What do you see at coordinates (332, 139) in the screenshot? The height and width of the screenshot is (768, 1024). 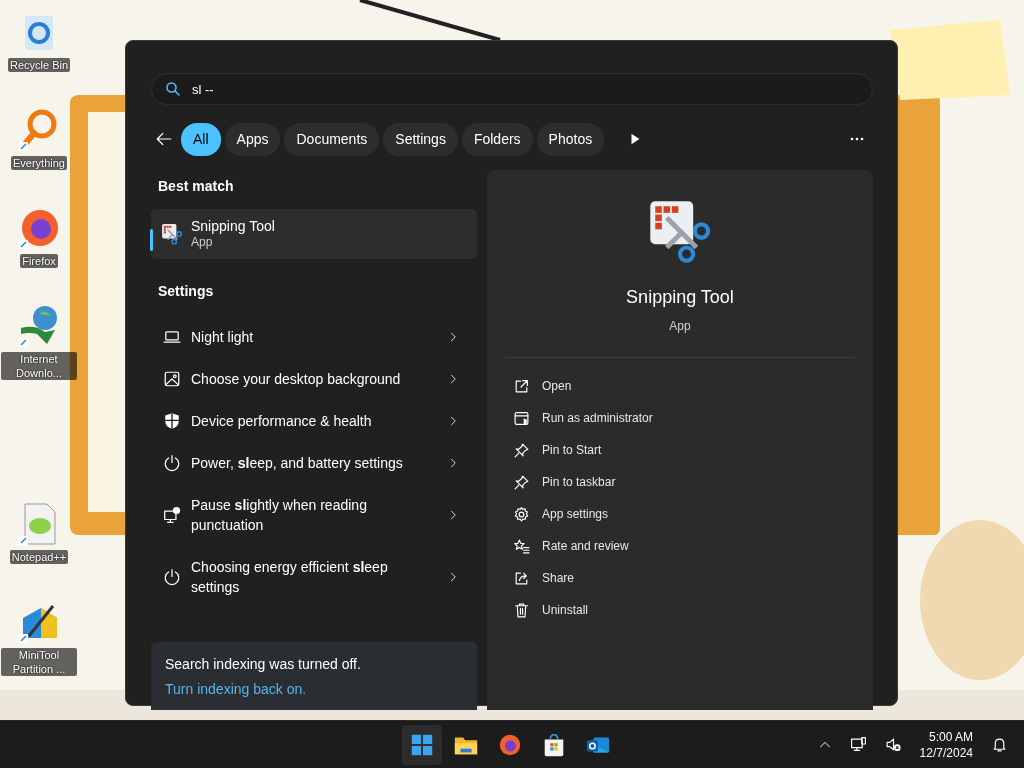 I see `filter-tab: Documents` at bounding box center [332, 139].